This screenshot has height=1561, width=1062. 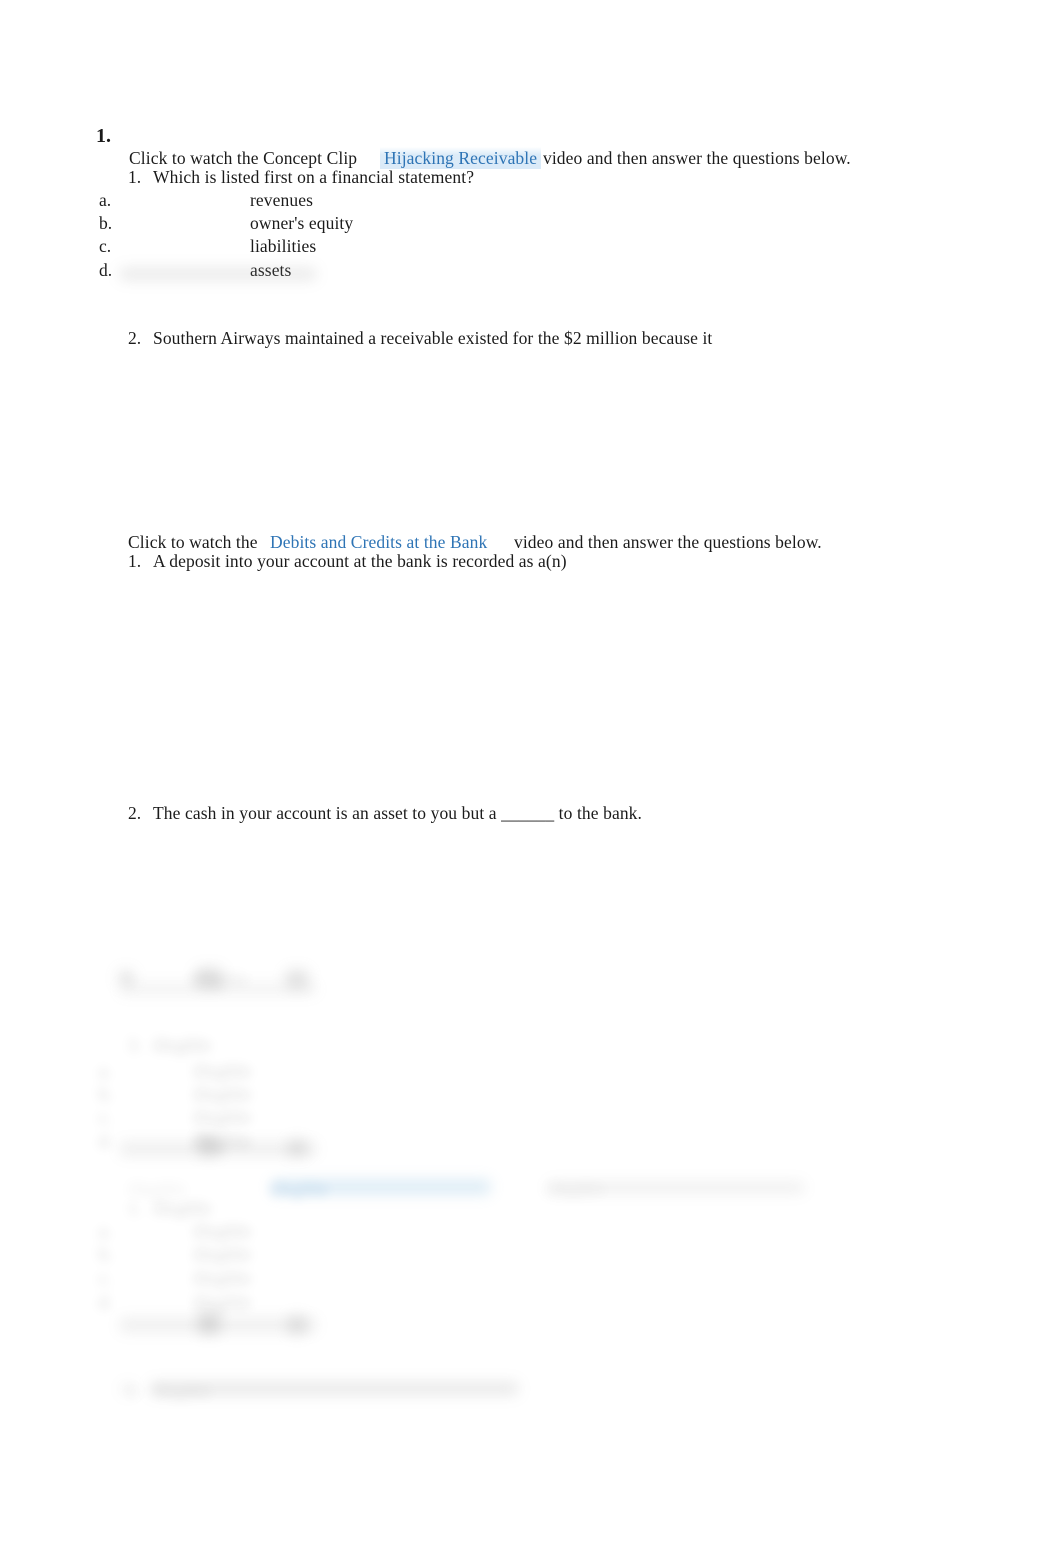 I want to click on obscured-smudge-l, so click(x=334, y=1388).